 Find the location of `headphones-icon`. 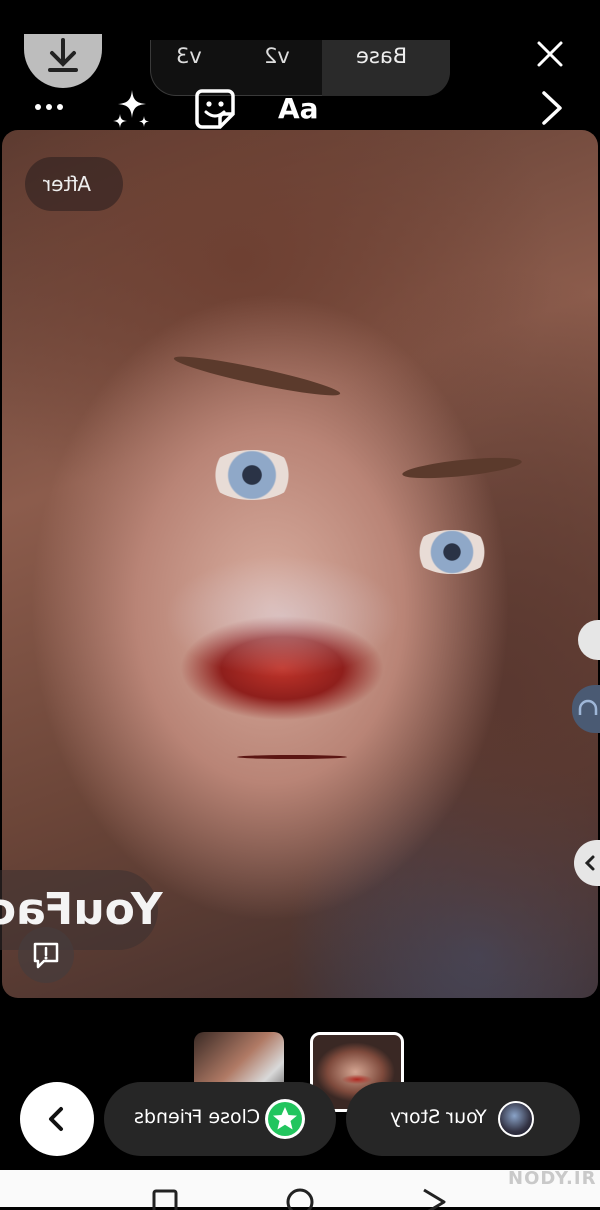

headphones-icon is located at coordinates (588, 707).